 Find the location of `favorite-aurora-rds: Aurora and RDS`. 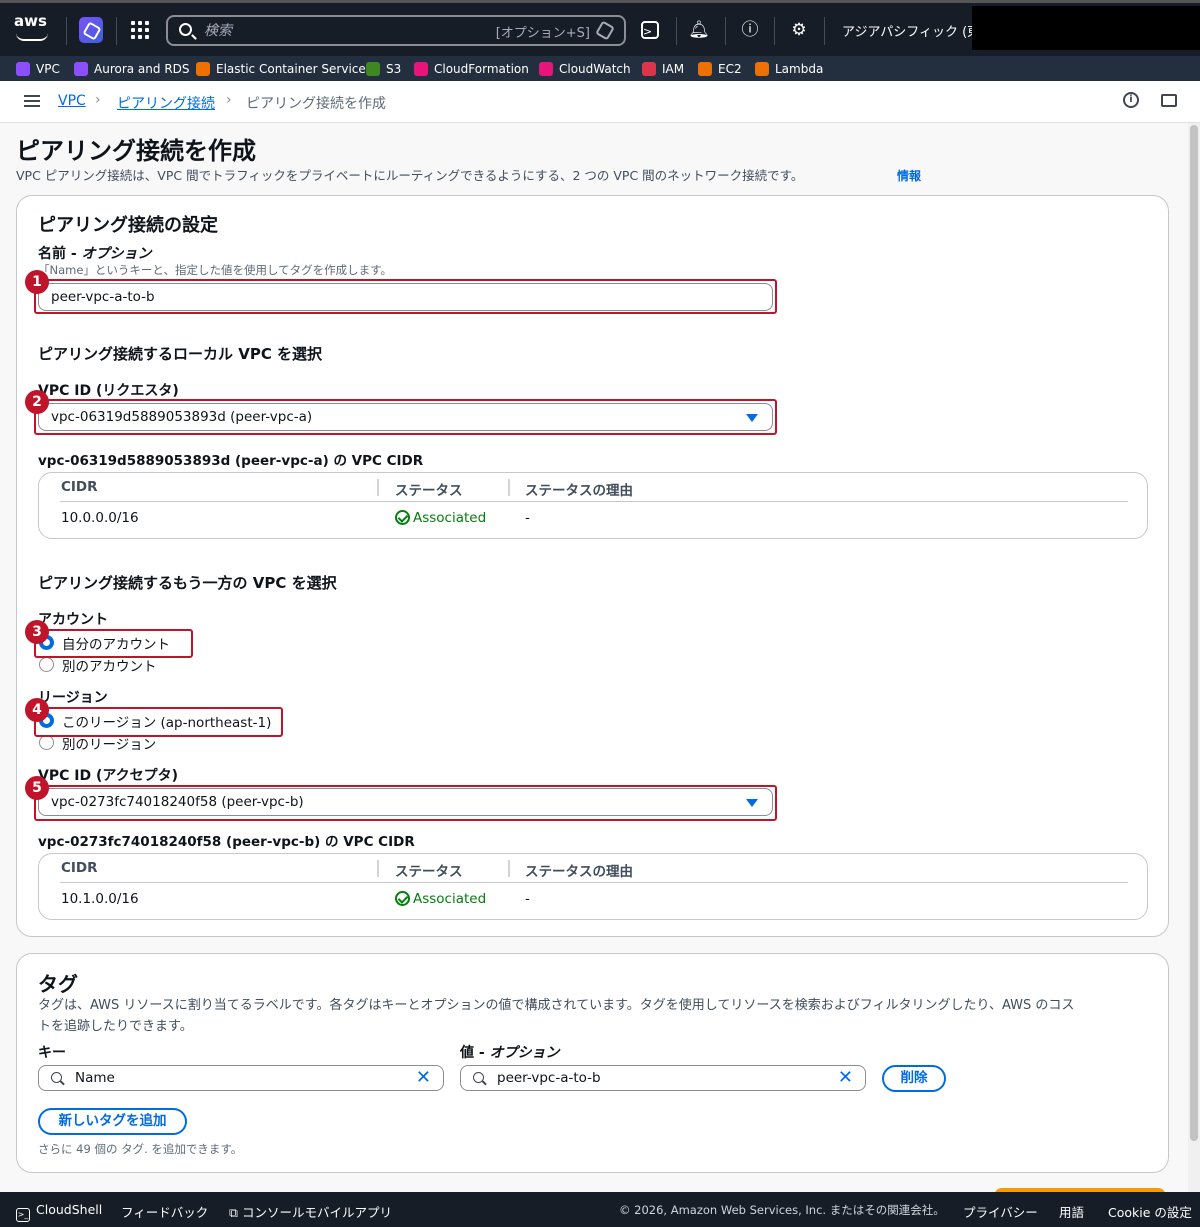

favorite-aurora-rds: Aurora and RDS is located at coordinates (132, 69).